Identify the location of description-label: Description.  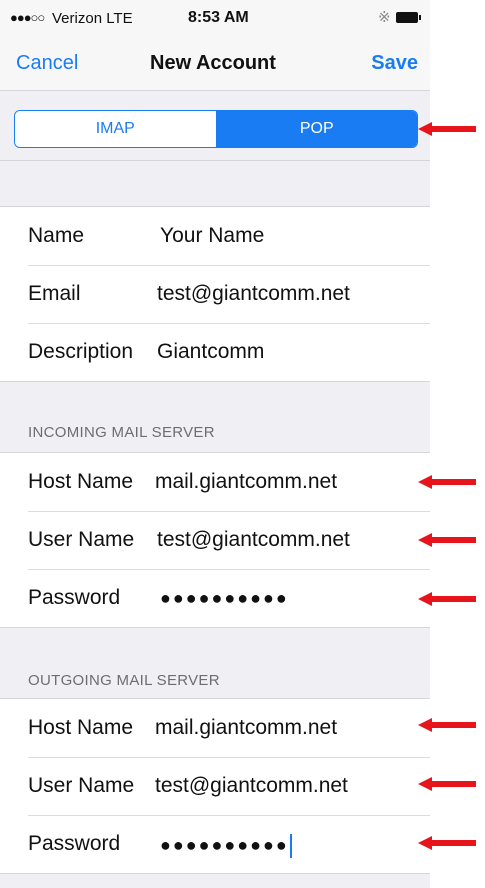
(81, 351).